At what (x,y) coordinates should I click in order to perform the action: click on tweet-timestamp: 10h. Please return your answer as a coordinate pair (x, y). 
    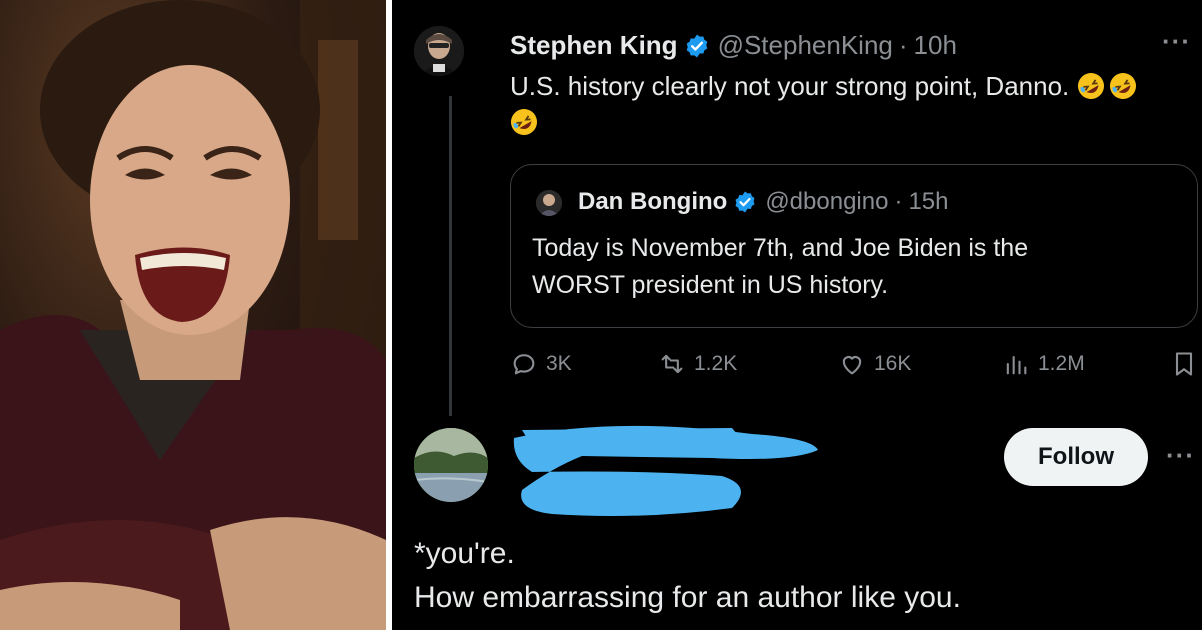
    Looking at the image, I should click on (935, 45).